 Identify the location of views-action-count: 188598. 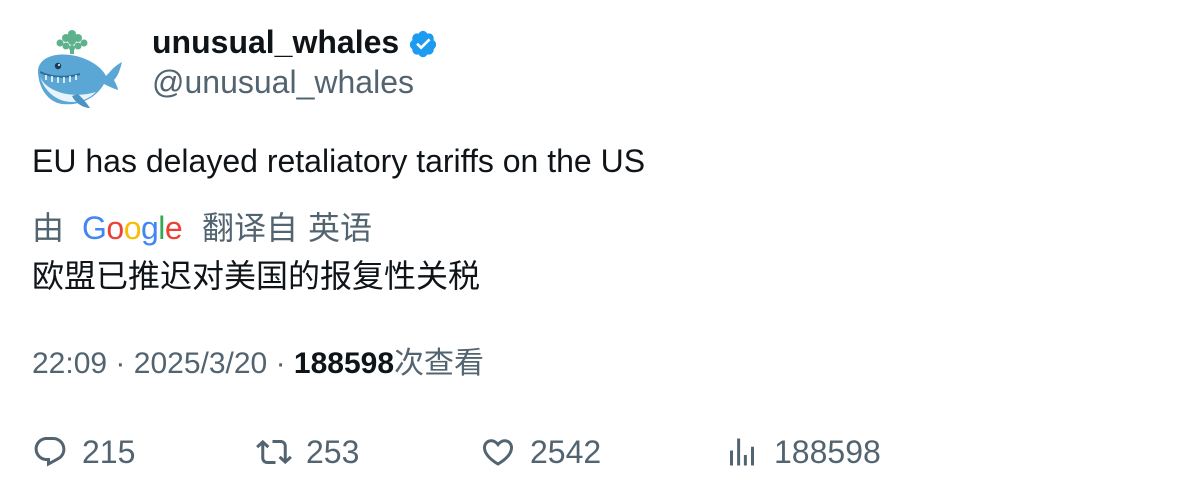
(827, 451).